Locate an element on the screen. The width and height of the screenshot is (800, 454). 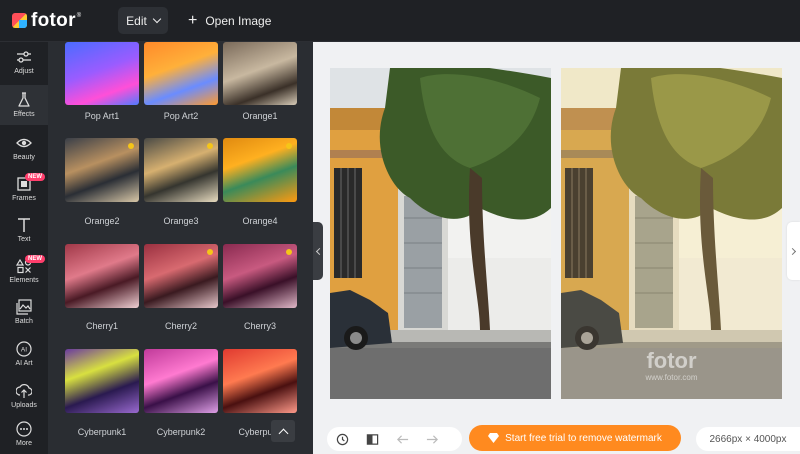
fotor-logo: fotor ® is located at coordinates (58, 21).